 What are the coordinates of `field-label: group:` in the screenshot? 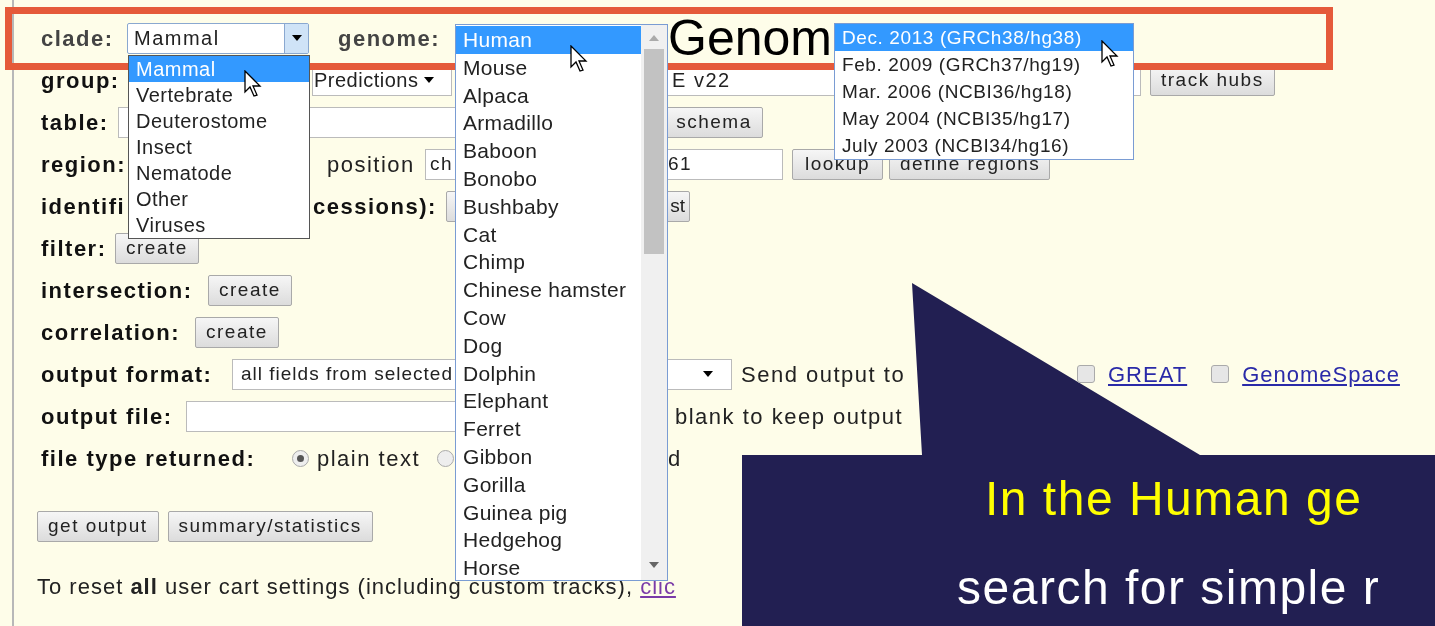 It's located at (80, 80).